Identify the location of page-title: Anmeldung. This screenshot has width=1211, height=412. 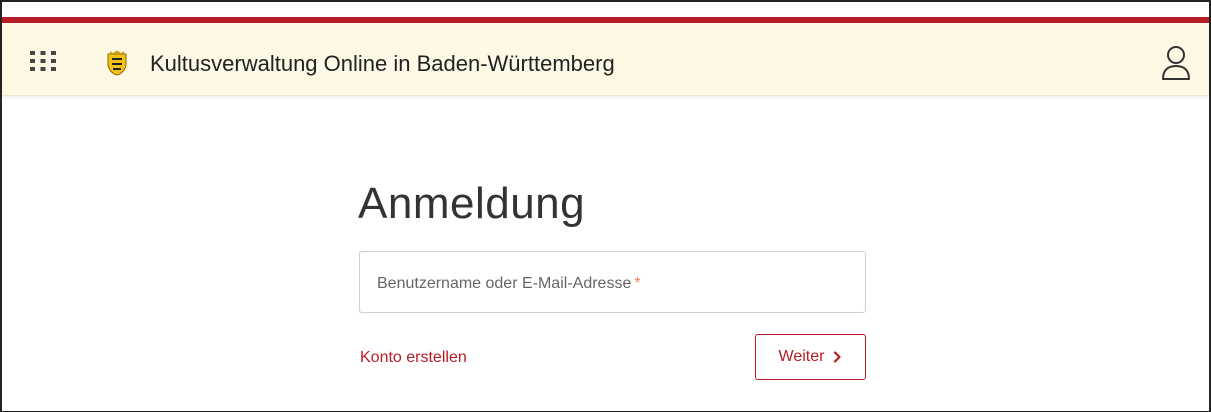
(472, 203).